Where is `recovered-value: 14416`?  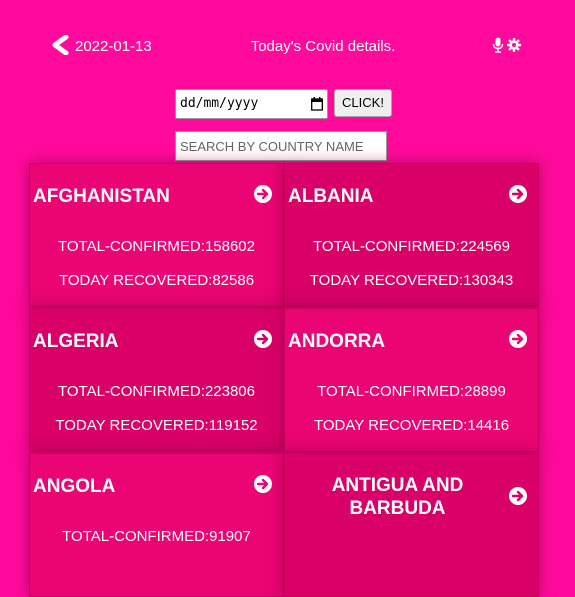 recovered-value: 14416 is located at coordinates (488, 425).